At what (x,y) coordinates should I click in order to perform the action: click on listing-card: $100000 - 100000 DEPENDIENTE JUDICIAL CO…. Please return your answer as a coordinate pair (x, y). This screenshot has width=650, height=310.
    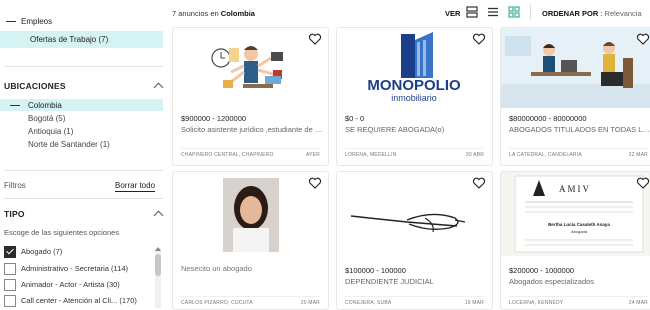
    Looking at the image, I should click on (414, 240).